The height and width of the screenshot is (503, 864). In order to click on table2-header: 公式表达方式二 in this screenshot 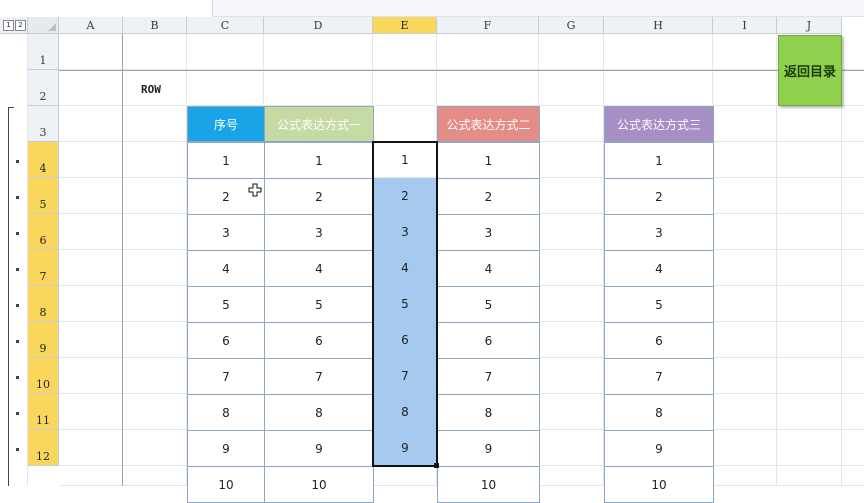, I will do `click(488, 124)`.